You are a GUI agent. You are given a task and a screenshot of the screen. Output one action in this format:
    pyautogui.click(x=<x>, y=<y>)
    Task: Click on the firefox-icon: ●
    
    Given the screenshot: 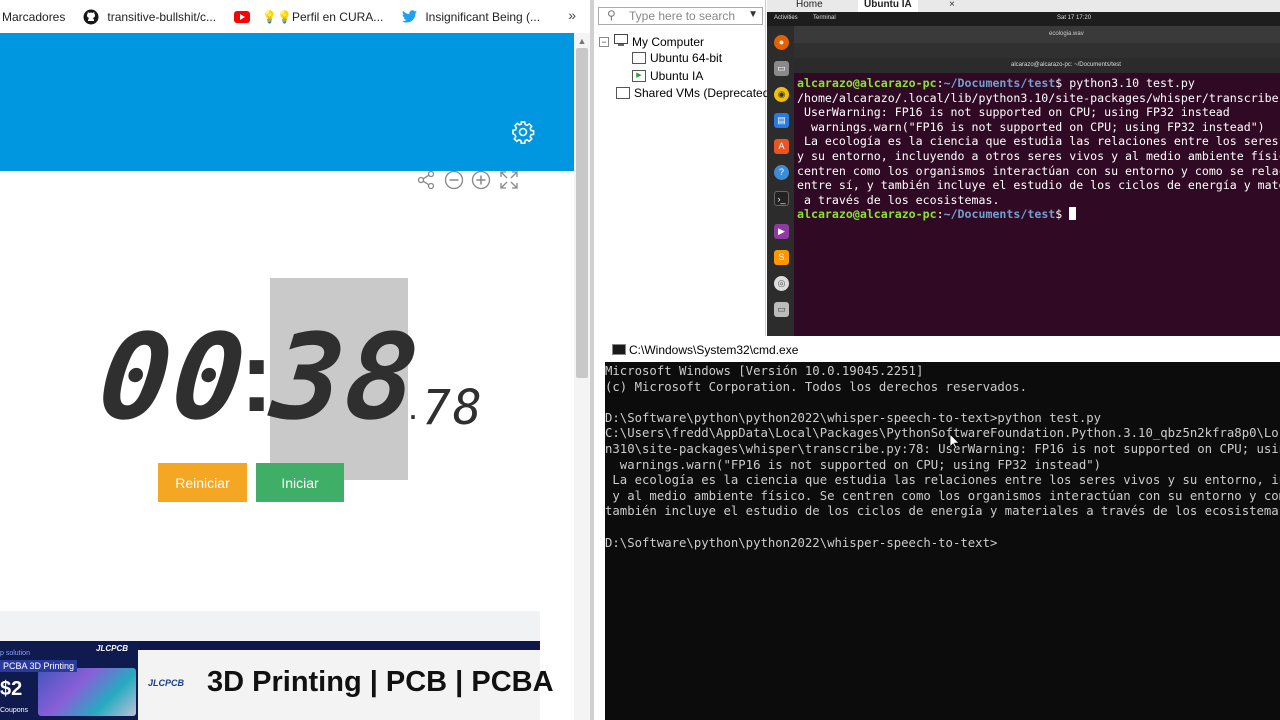 What is the action you would take?
    pyautogui.click(x=781, y=42)
    